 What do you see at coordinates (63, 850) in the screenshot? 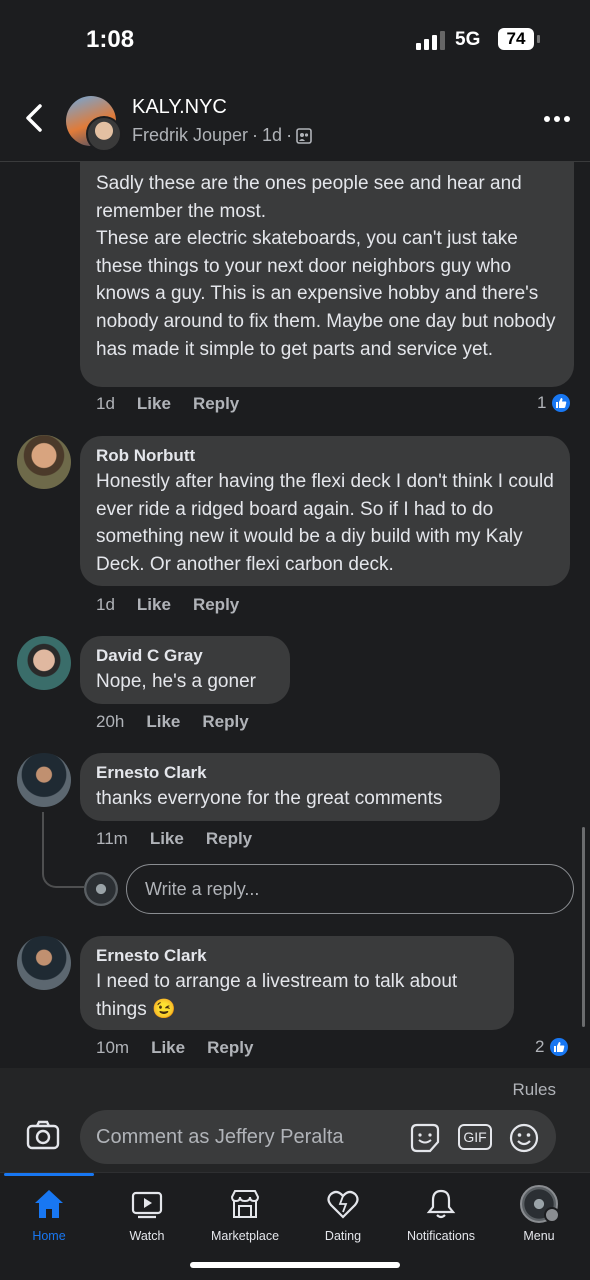
I see `reply-thread-line` at bounding box center [63, 850].